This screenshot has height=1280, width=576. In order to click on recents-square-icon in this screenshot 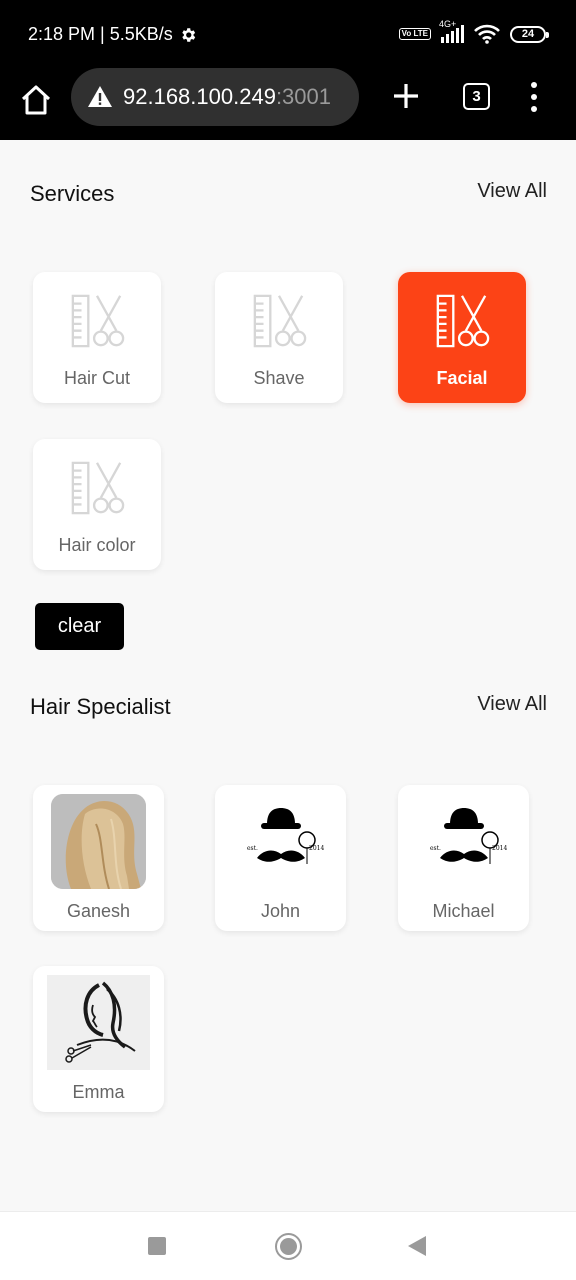, I will do `click(157, 1246)`.